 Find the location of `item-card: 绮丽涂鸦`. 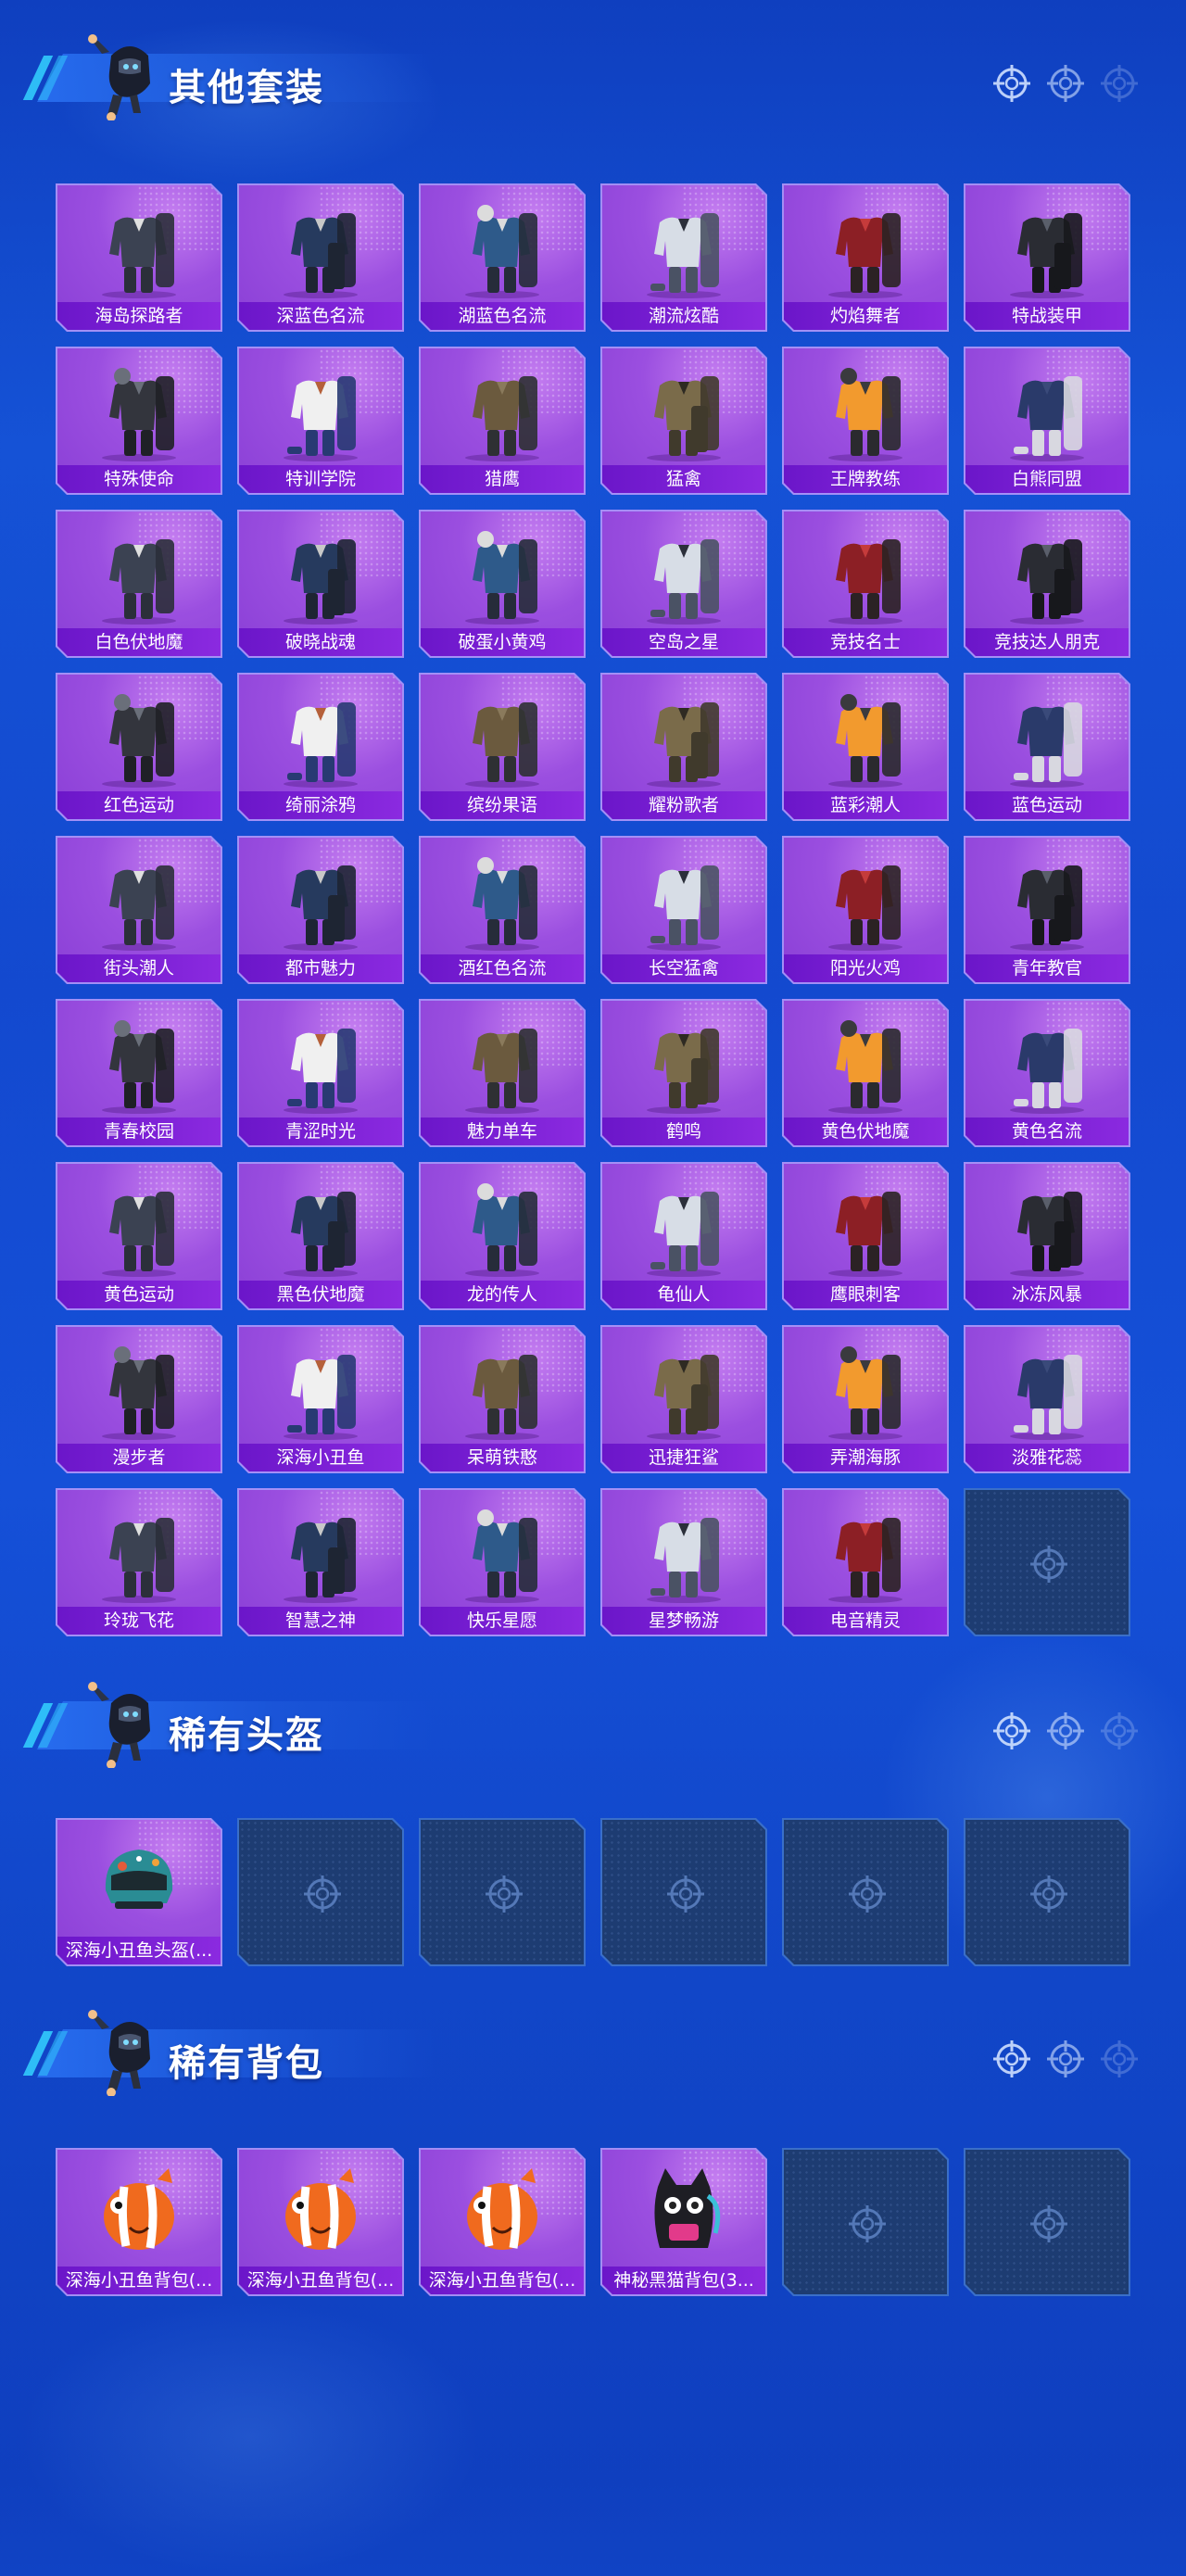

item-card: 绮丽涂鸦 is located at coordinates (320, 747).